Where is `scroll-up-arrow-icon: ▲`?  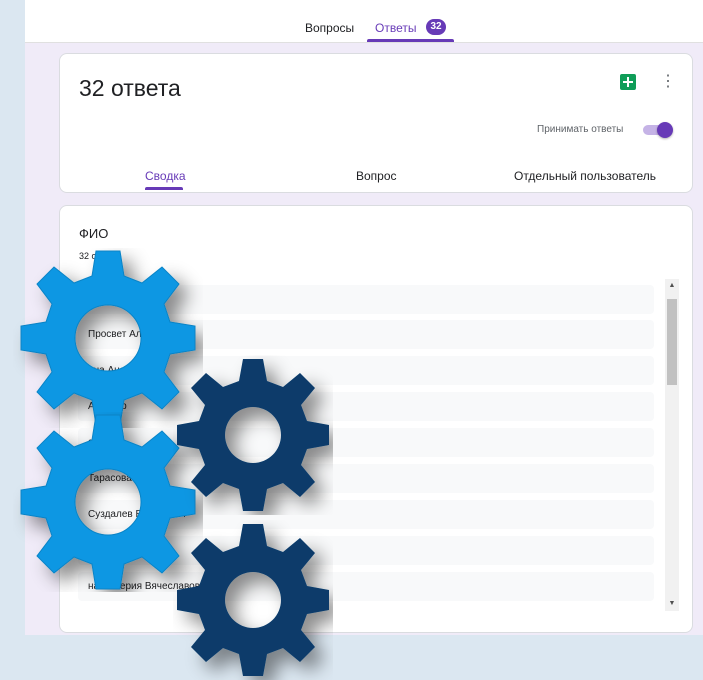 scroll-up-arrow-icon: ▲ is located at coordinates (672, 286).